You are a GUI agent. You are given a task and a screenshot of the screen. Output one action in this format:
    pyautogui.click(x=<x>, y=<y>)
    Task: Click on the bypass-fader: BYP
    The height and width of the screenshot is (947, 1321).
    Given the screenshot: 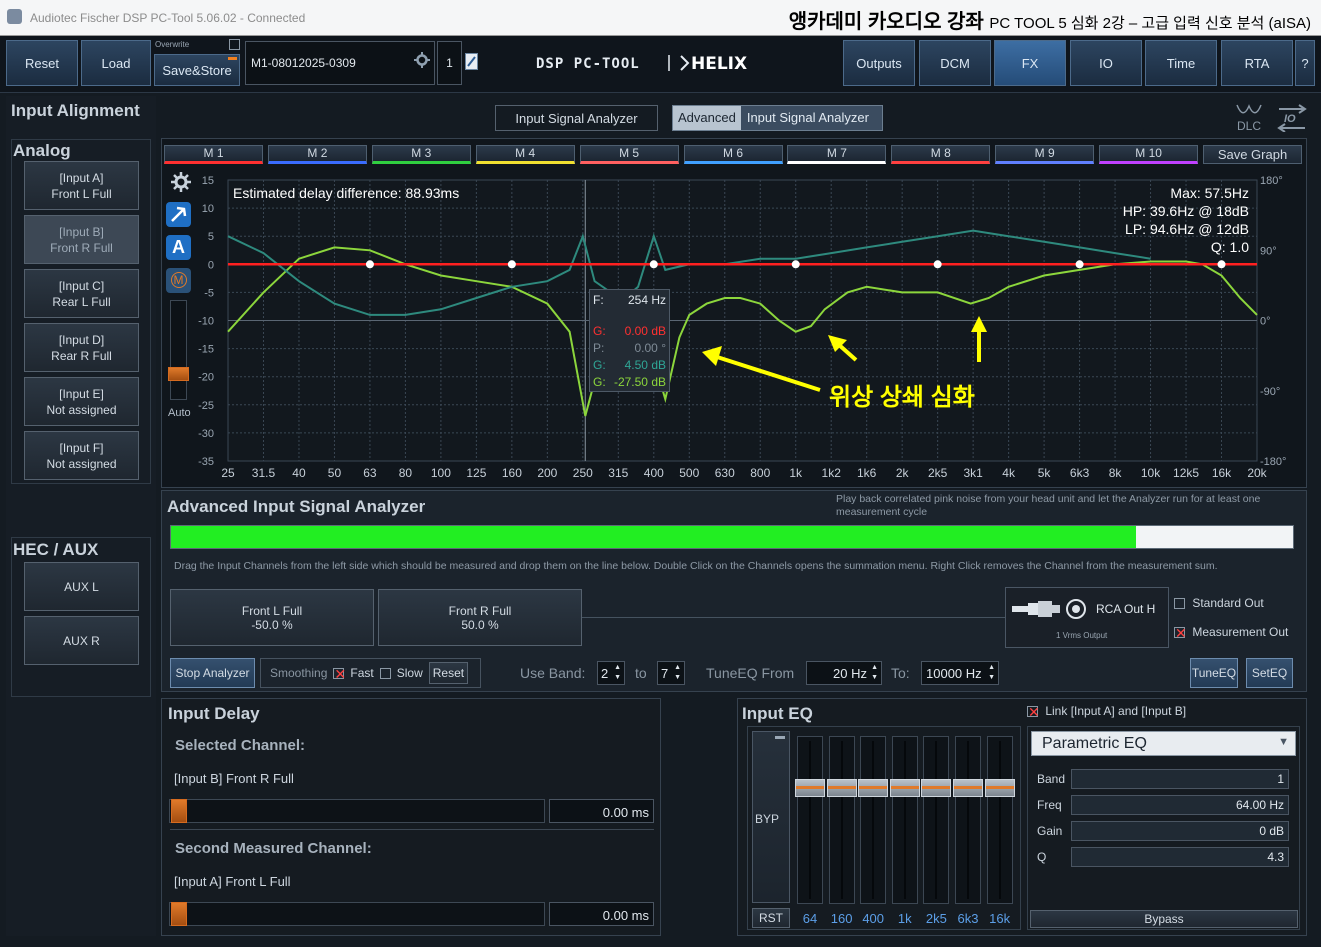 What is the action you would take?
    pyautogui.click(x=771, y=817)
    